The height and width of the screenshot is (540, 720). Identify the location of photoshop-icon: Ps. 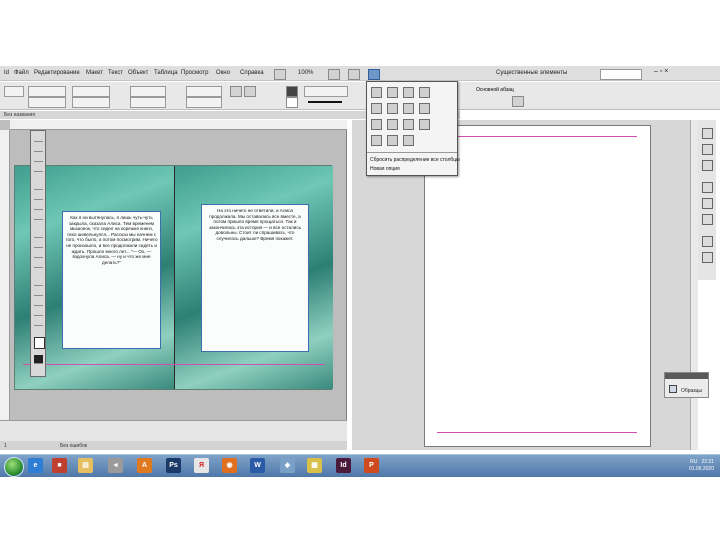
(173, 465).